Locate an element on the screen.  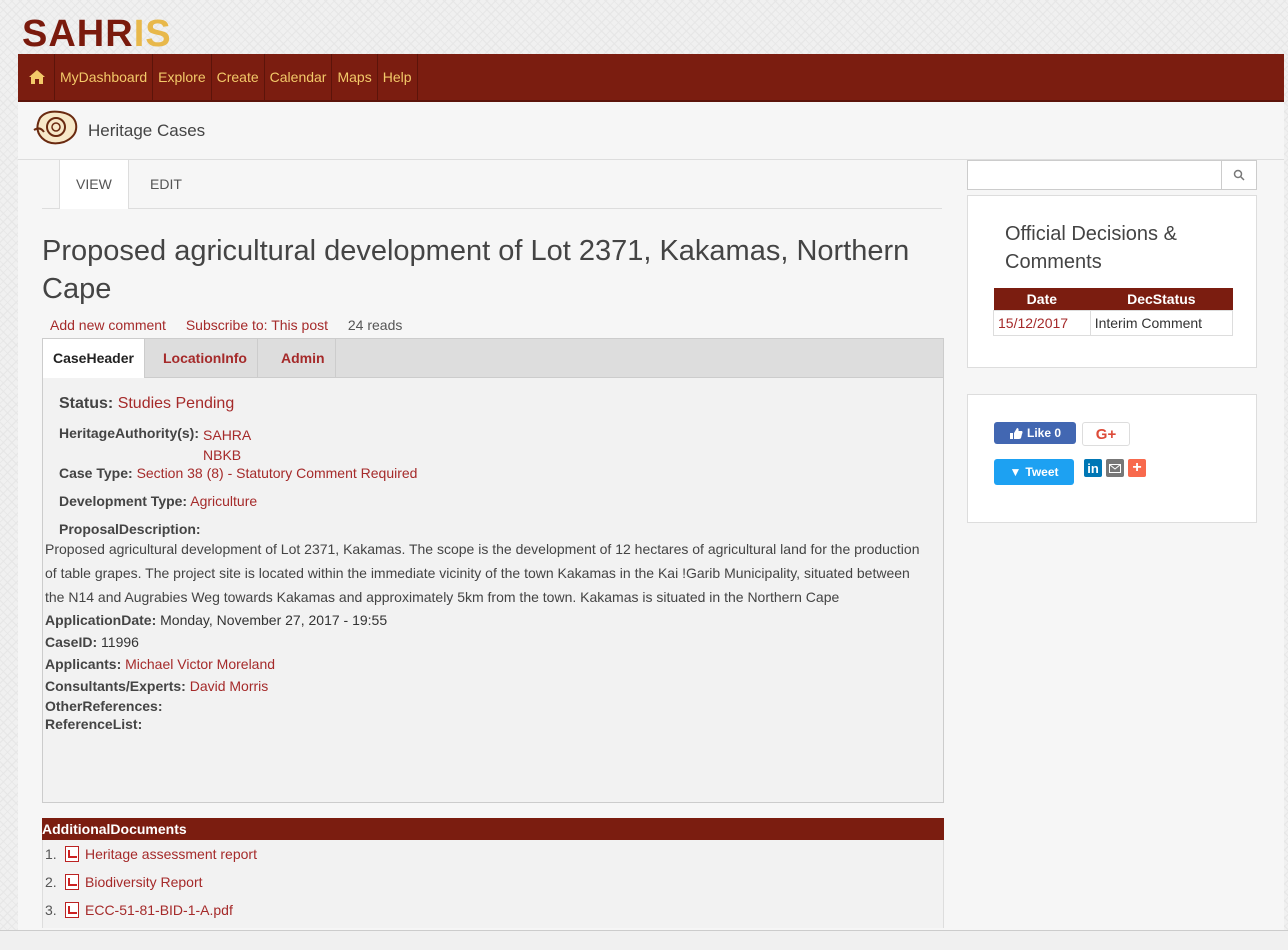
tab-caseheader: CaseHeader is located at coordinates (94, 358).